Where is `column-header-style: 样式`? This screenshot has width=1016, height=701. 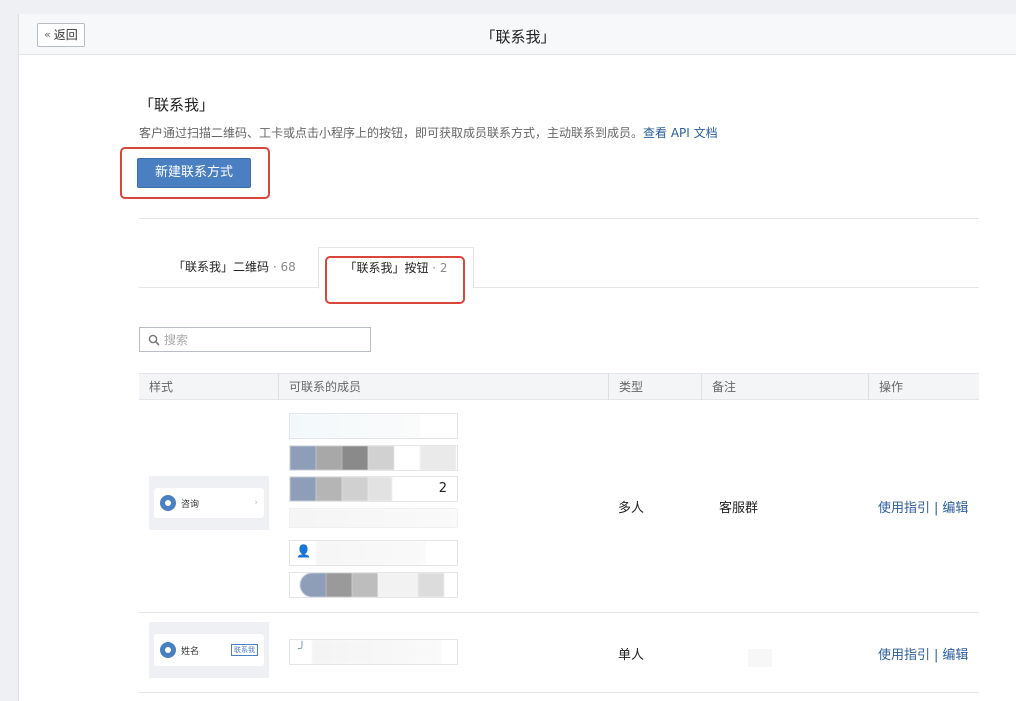 column-header-style: 样式 is located at coordinates (161, 387).